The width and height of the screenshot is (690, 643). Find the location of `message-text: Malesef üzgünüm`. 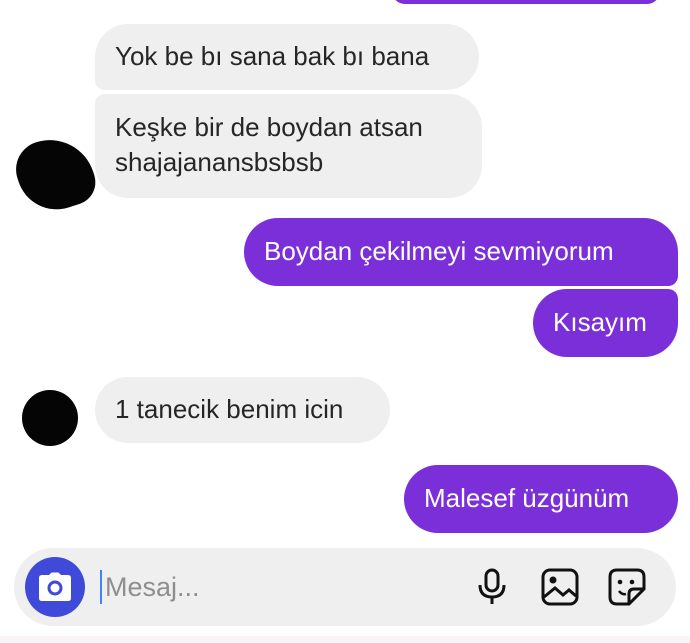

message-text: Malesef üzgünüm is located at coordinates (527, 498).